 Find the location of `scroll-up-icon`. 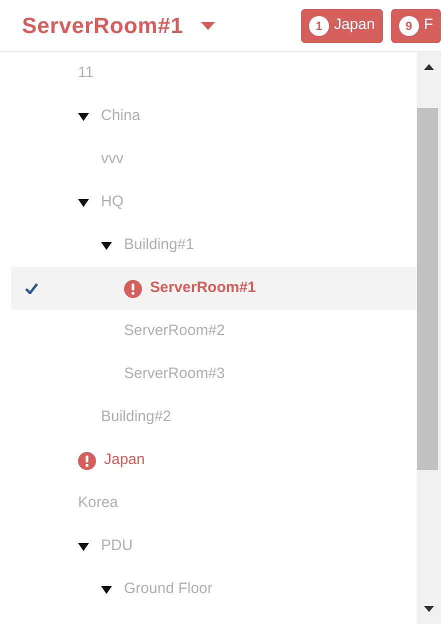

scroll-up-icon is located at coordinates (429, 67).